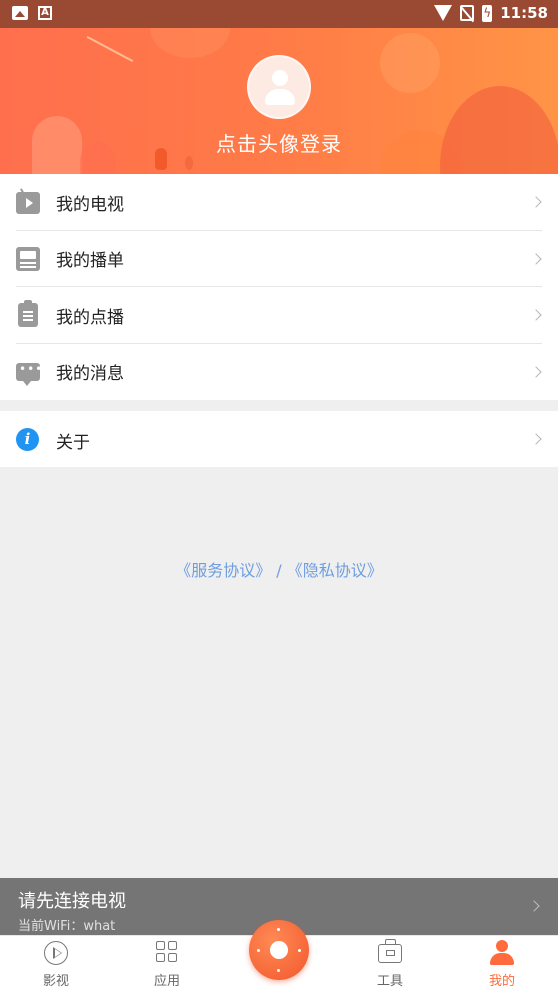 Image resolution: width=558 pixels, height=992 pixels. I want to click on status-bar: A 11:58, so click(279, 14).